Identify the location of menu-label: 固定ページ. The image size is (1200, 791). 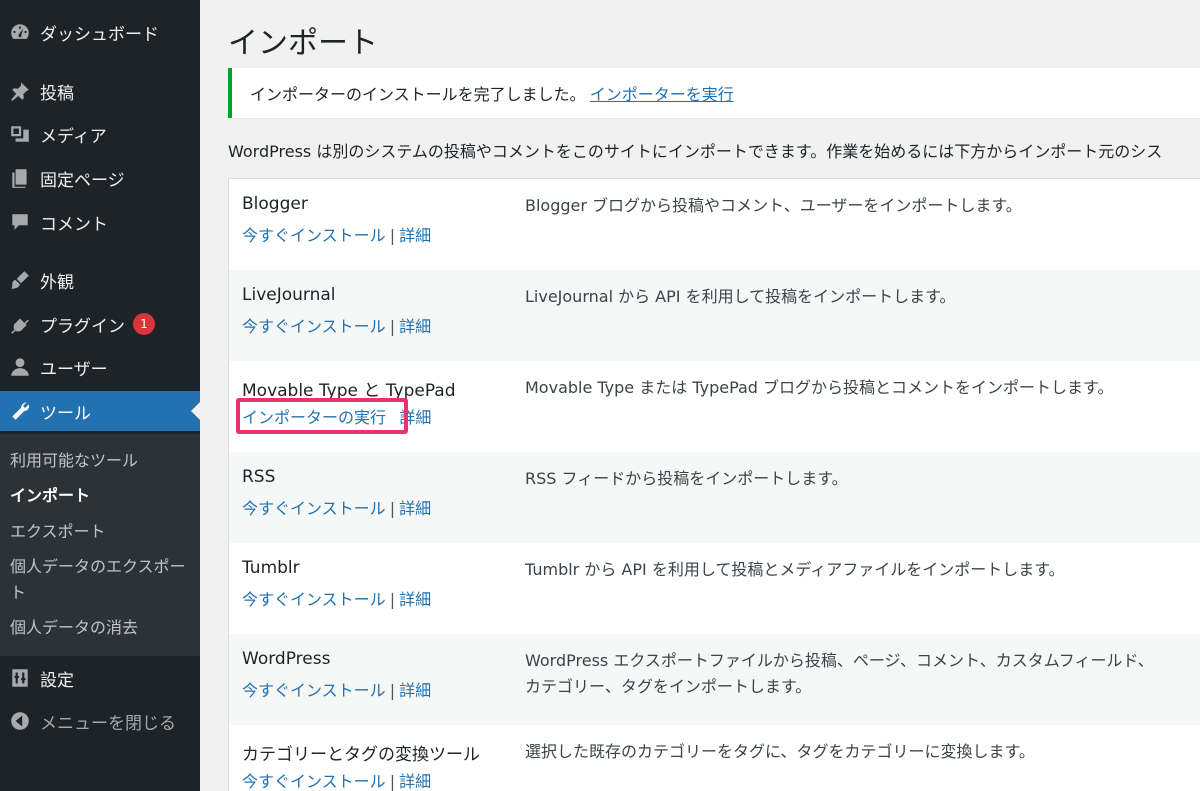
(82, 180).